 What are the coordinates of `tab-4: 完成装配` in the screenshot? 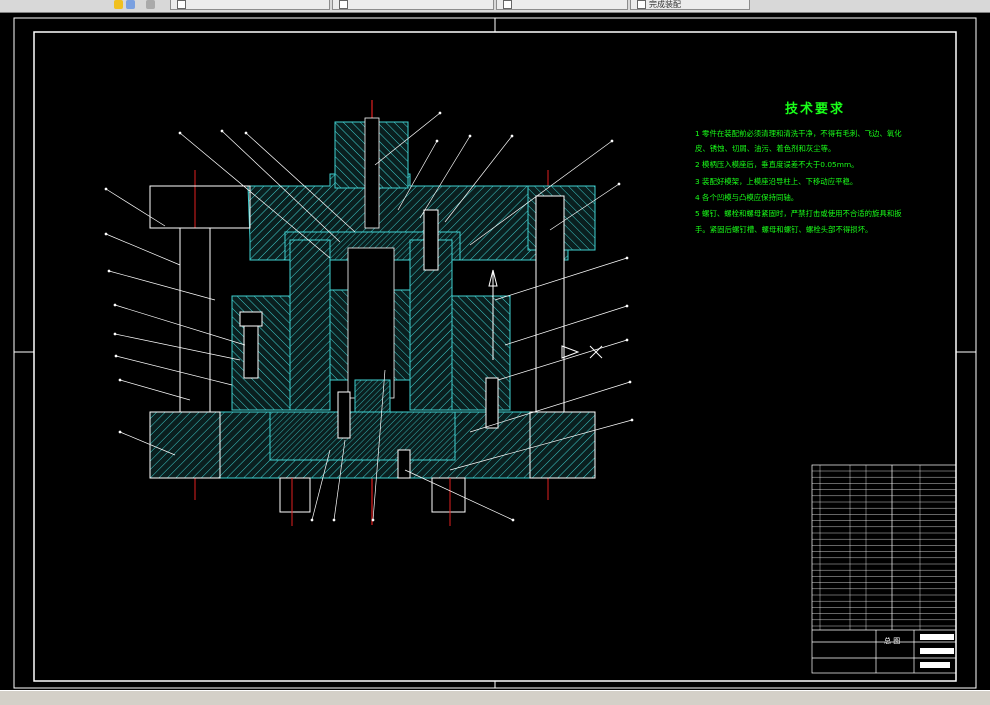 It's located at (690, 5).